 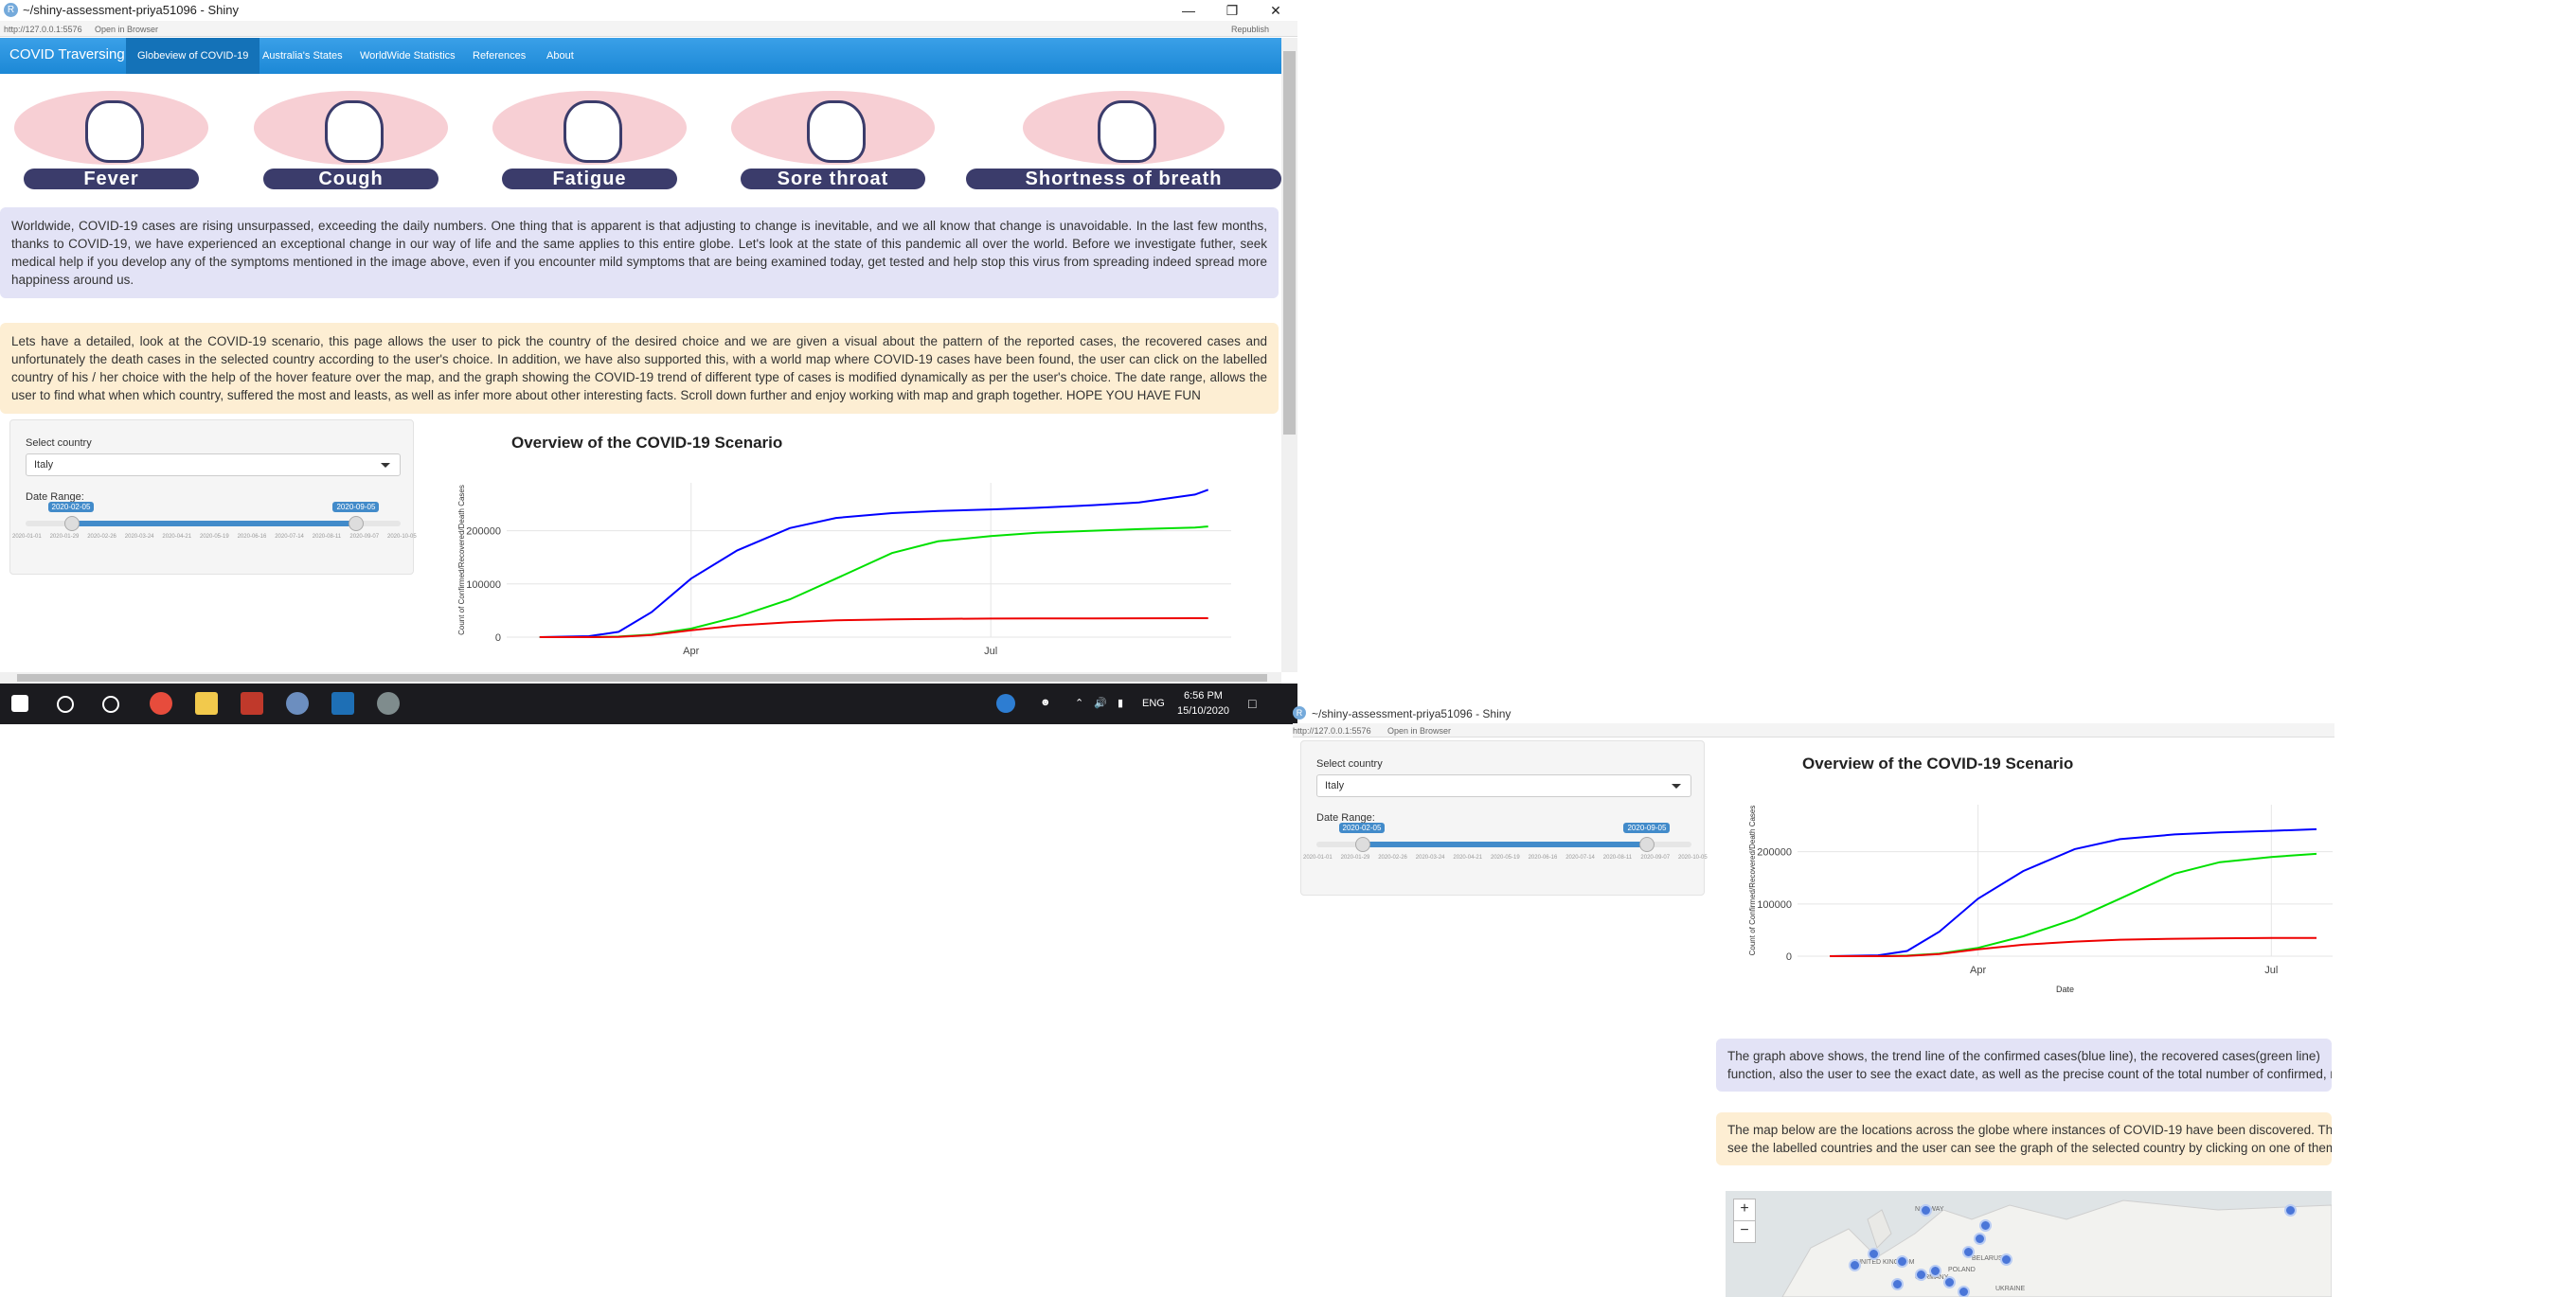 What do you see at coordinates (1232, 10) in the screenshot?
I see `restore-button: ❐` at bounding box center [1232, 10].